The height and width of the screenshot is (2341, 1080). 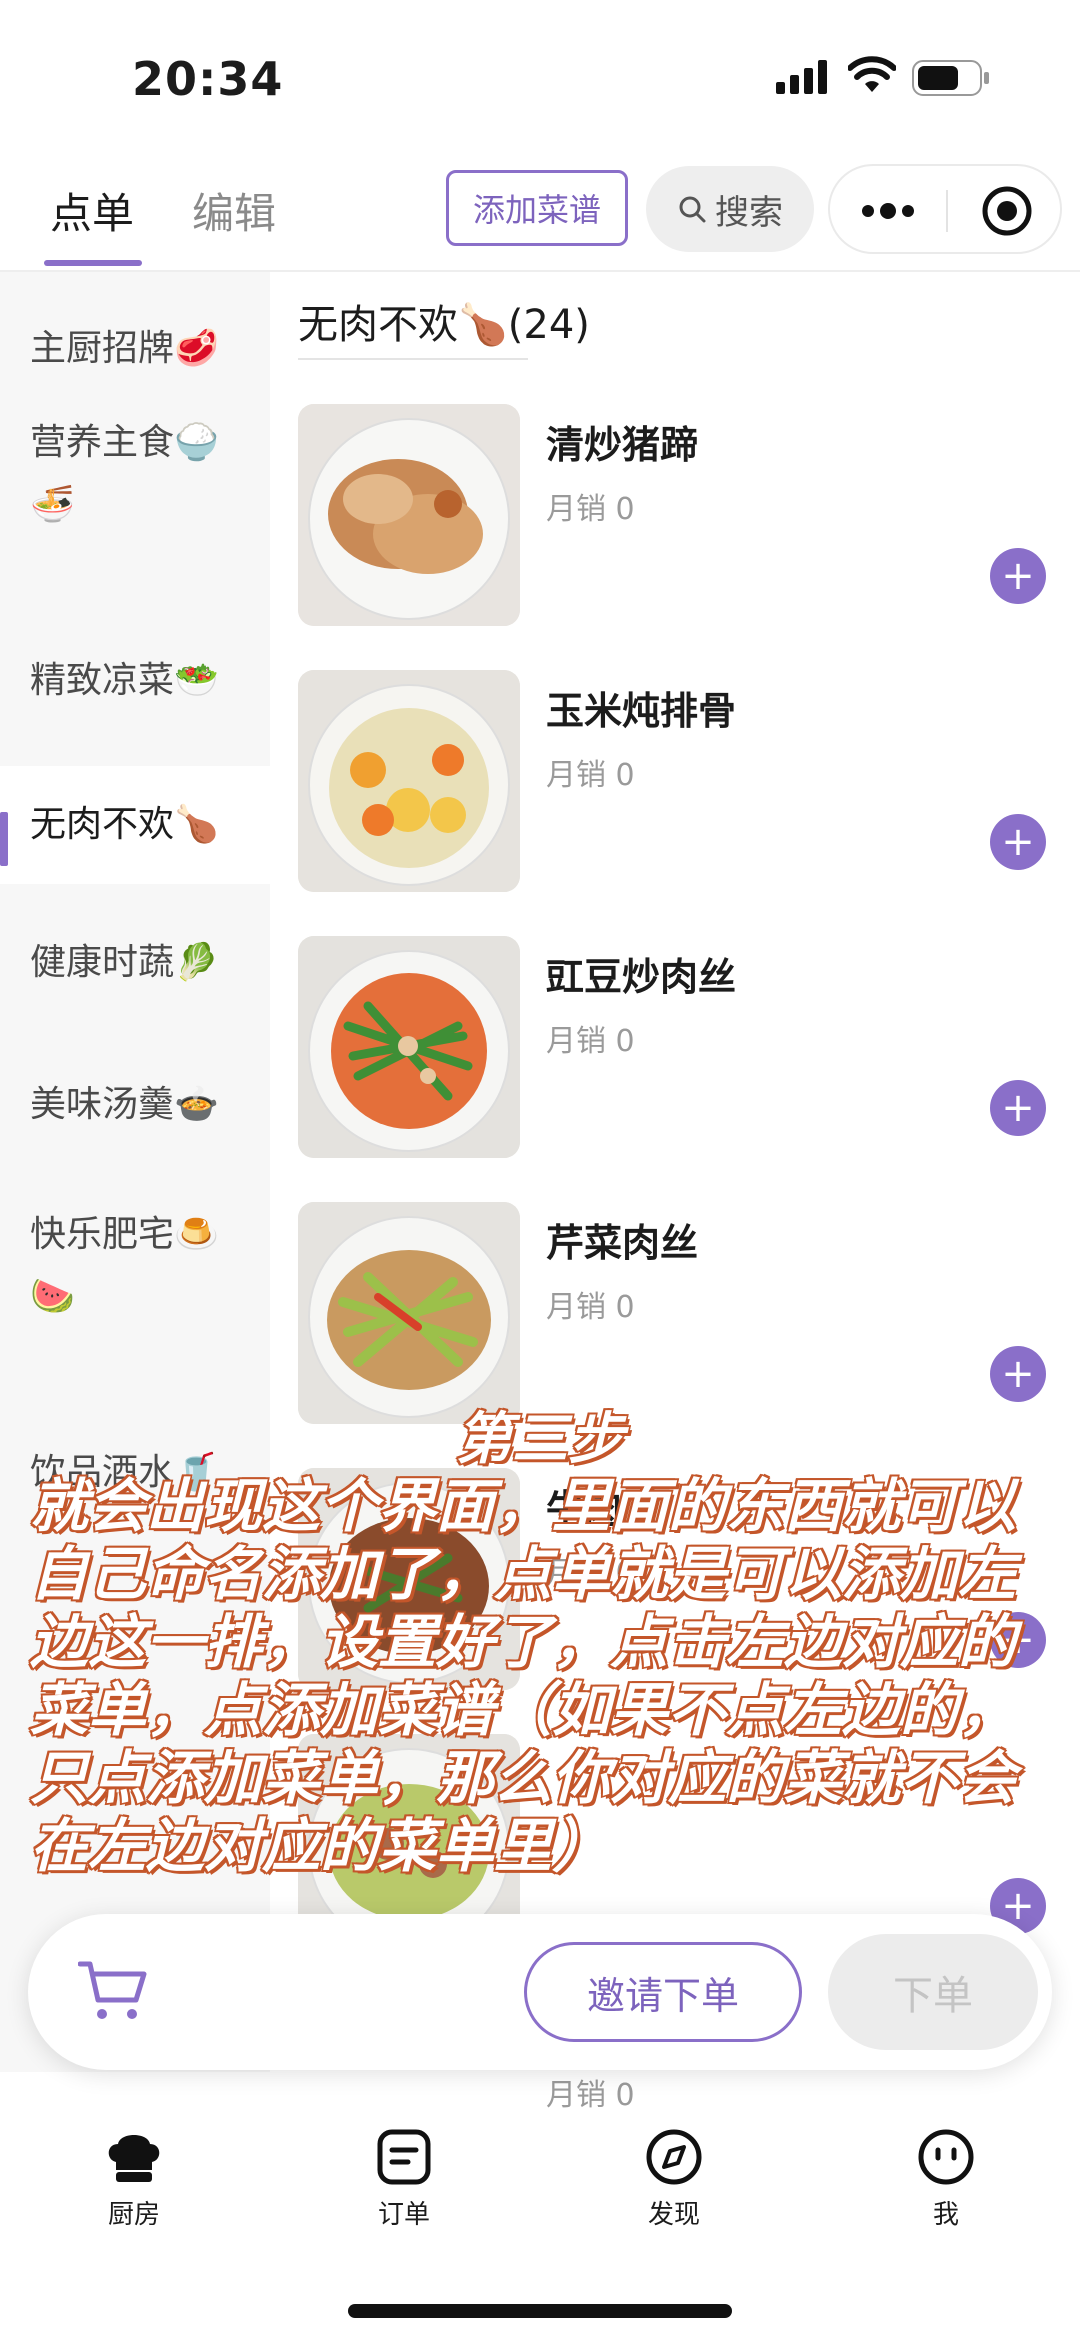 What do you see at coordinates (641, 711) in the screenshot?
I see `dish-name: 玉米炖排骨` at bounding box center [641, 711].